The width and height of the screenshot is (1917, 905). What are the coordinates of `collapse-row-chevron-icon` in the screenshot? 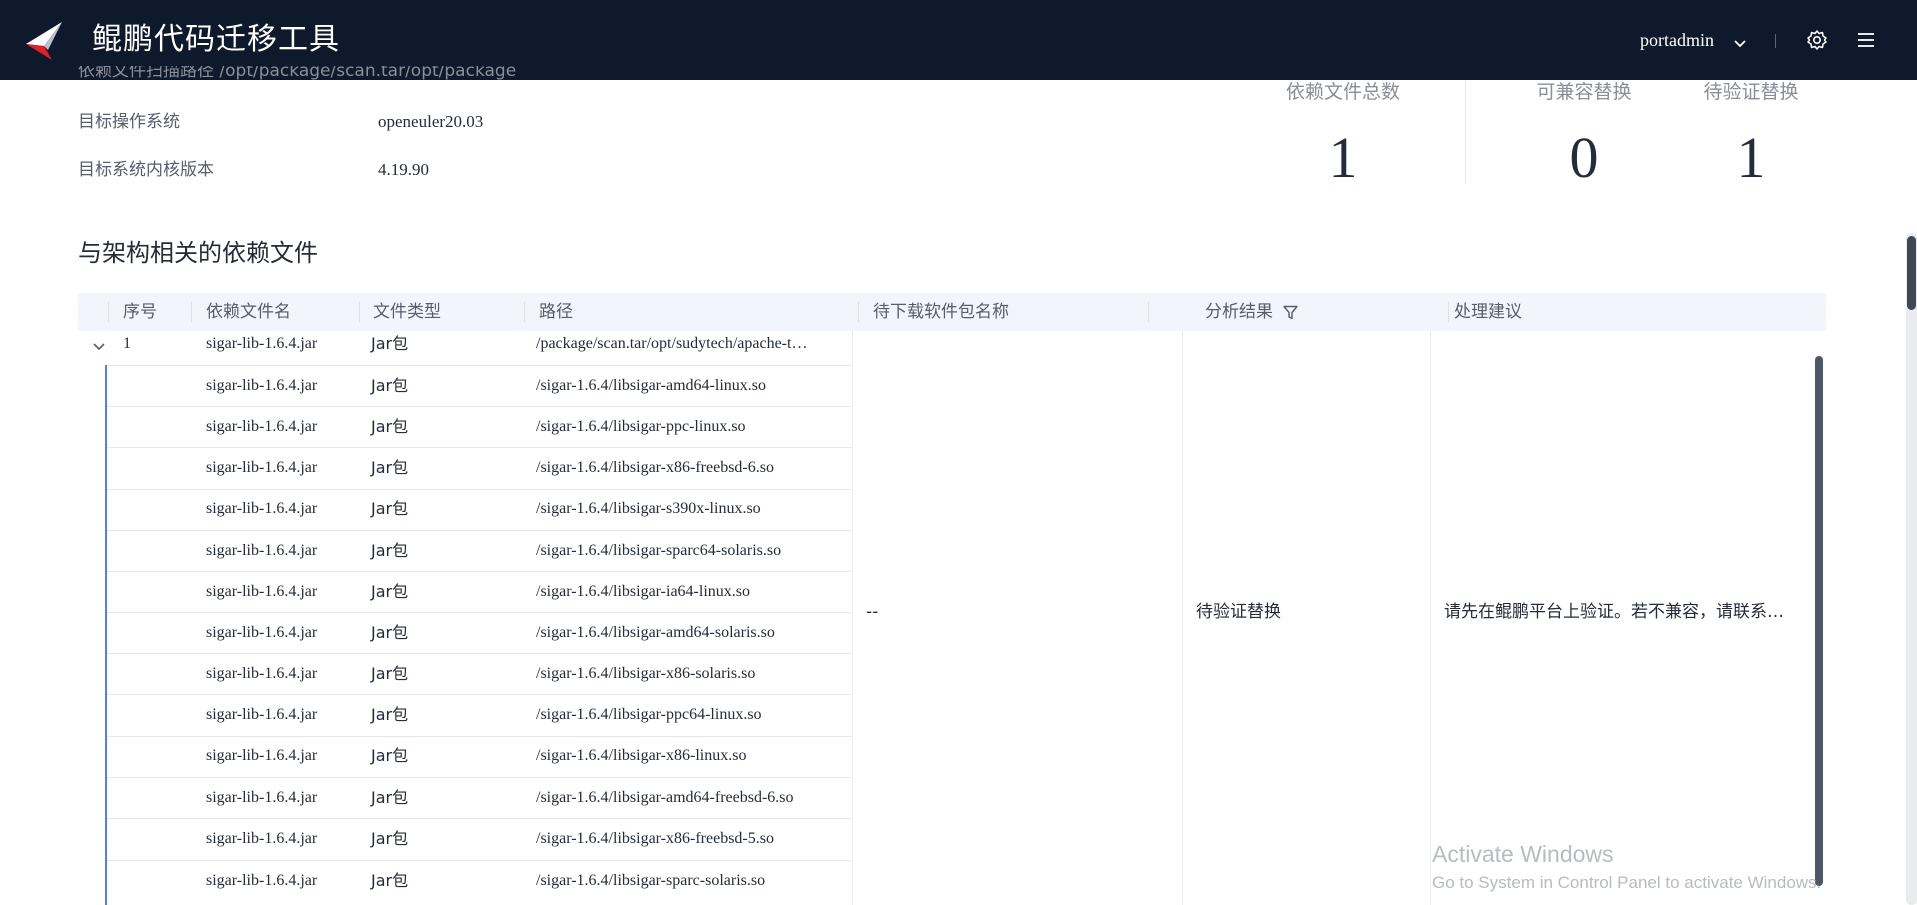 It's located at (99, 344).